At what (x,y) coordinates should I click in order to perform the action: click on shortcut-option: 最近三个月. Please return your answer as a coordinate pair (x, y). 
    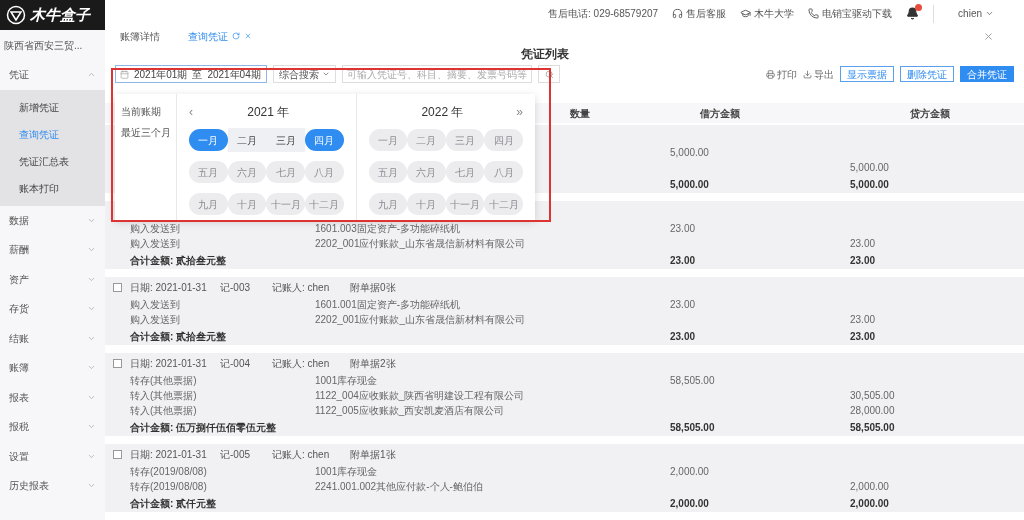
    Looking at the image, I should click on (148, 132).